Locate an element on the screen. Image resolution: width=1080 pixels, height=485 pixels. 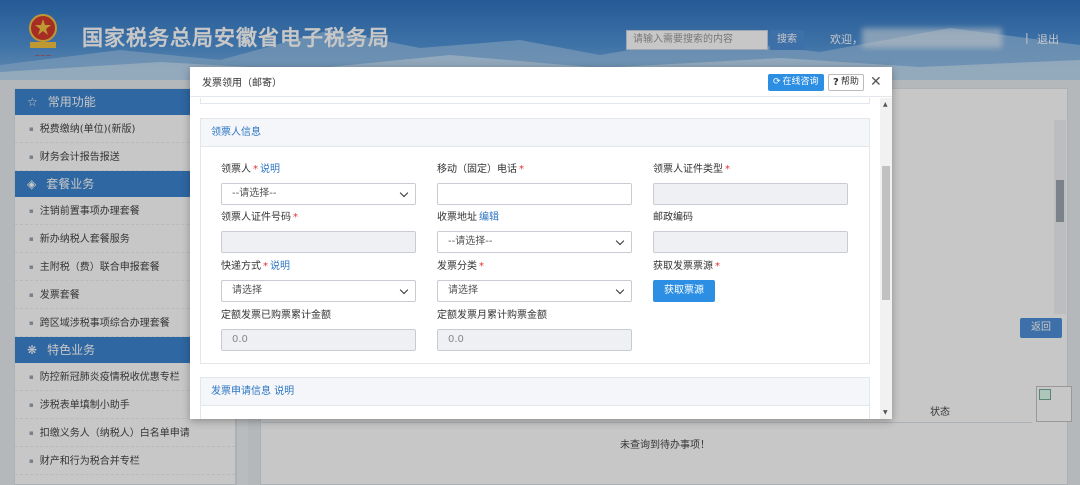
postcode-input is located at coordinates (750, 242).